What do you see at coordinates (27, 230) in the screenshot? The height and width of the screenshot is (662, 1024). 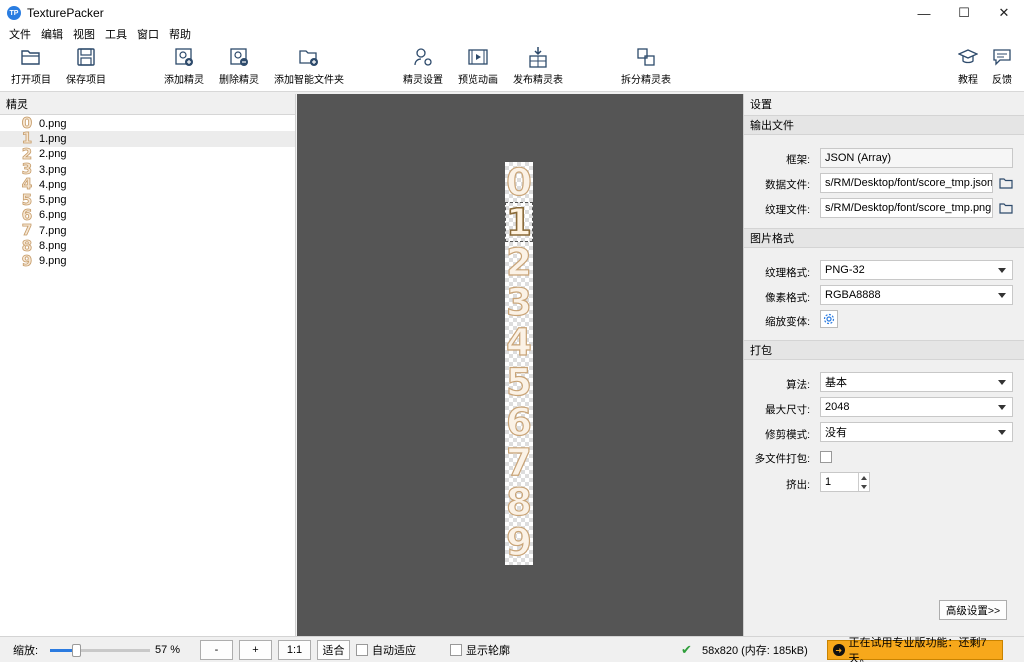 I see `sprite-thumbnail-icon: 7` at bounding box center [27, 230].